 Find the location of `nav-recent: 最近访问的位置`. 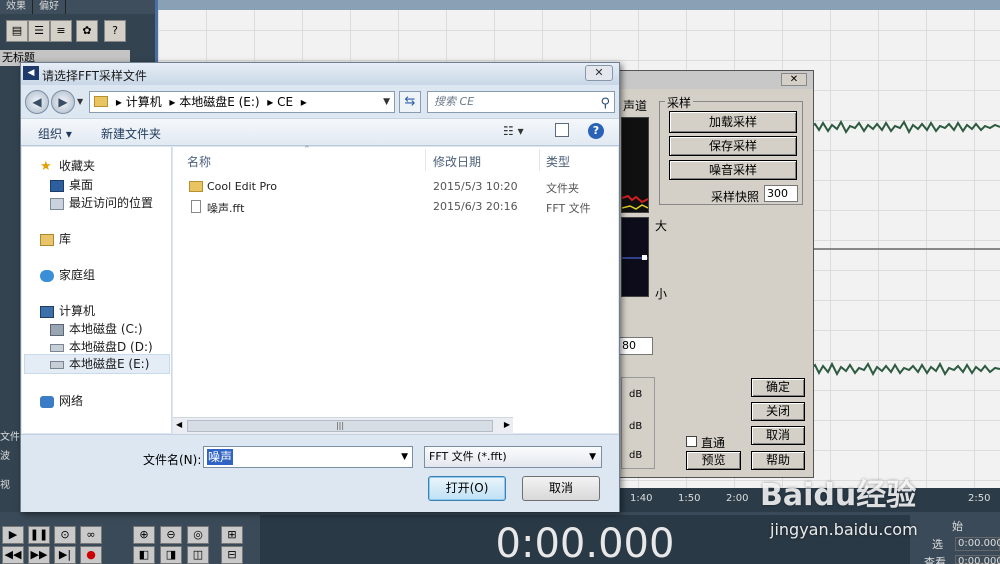

nav-recent: 最近访问的位置 is located at coordinates (101, 202).